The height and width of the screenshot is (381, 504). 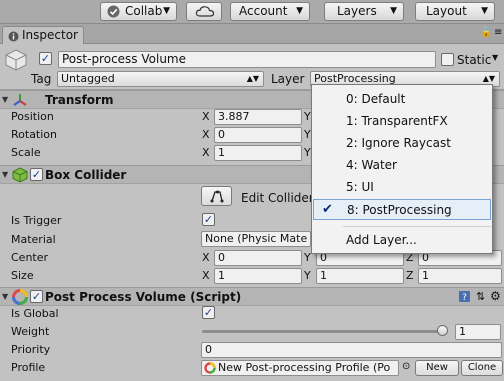 What do you see at coordinates (327, 209) in the screenshot?
I see `checkmark-icon: ✔` at bounding box center [327, 209].